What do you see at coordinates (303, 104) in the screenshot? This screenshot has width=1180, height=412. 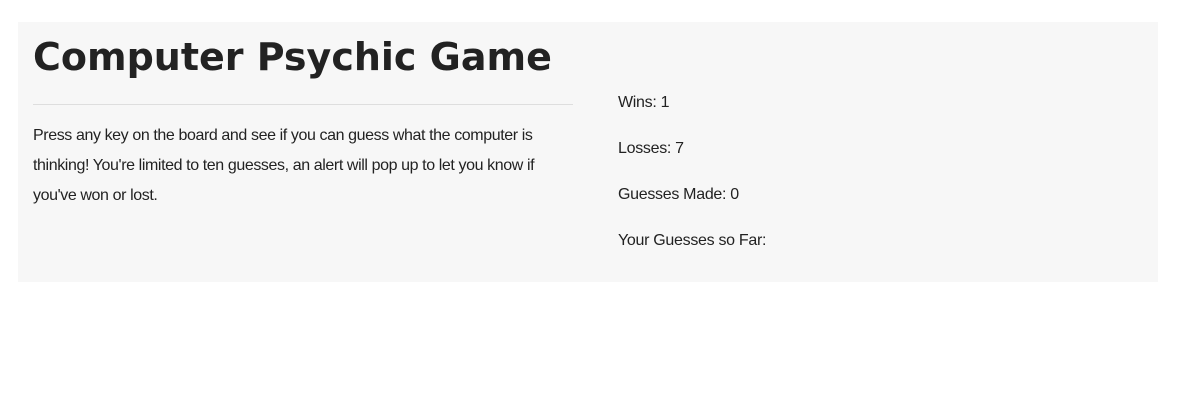 I see `title-divider` at bounding box center [303, 104].